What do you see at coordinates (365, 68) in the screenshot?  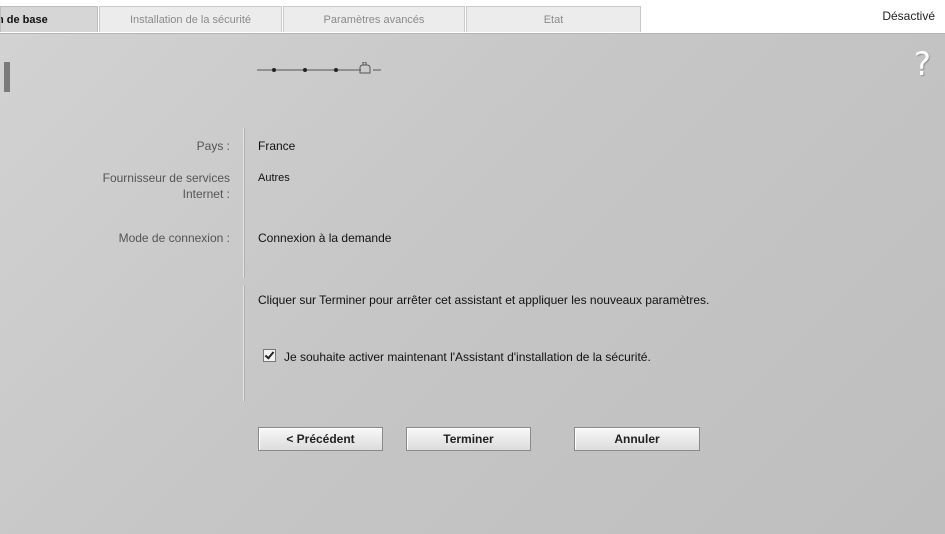 I see `current-step-hand-icon` at bounding box center [365, 68].